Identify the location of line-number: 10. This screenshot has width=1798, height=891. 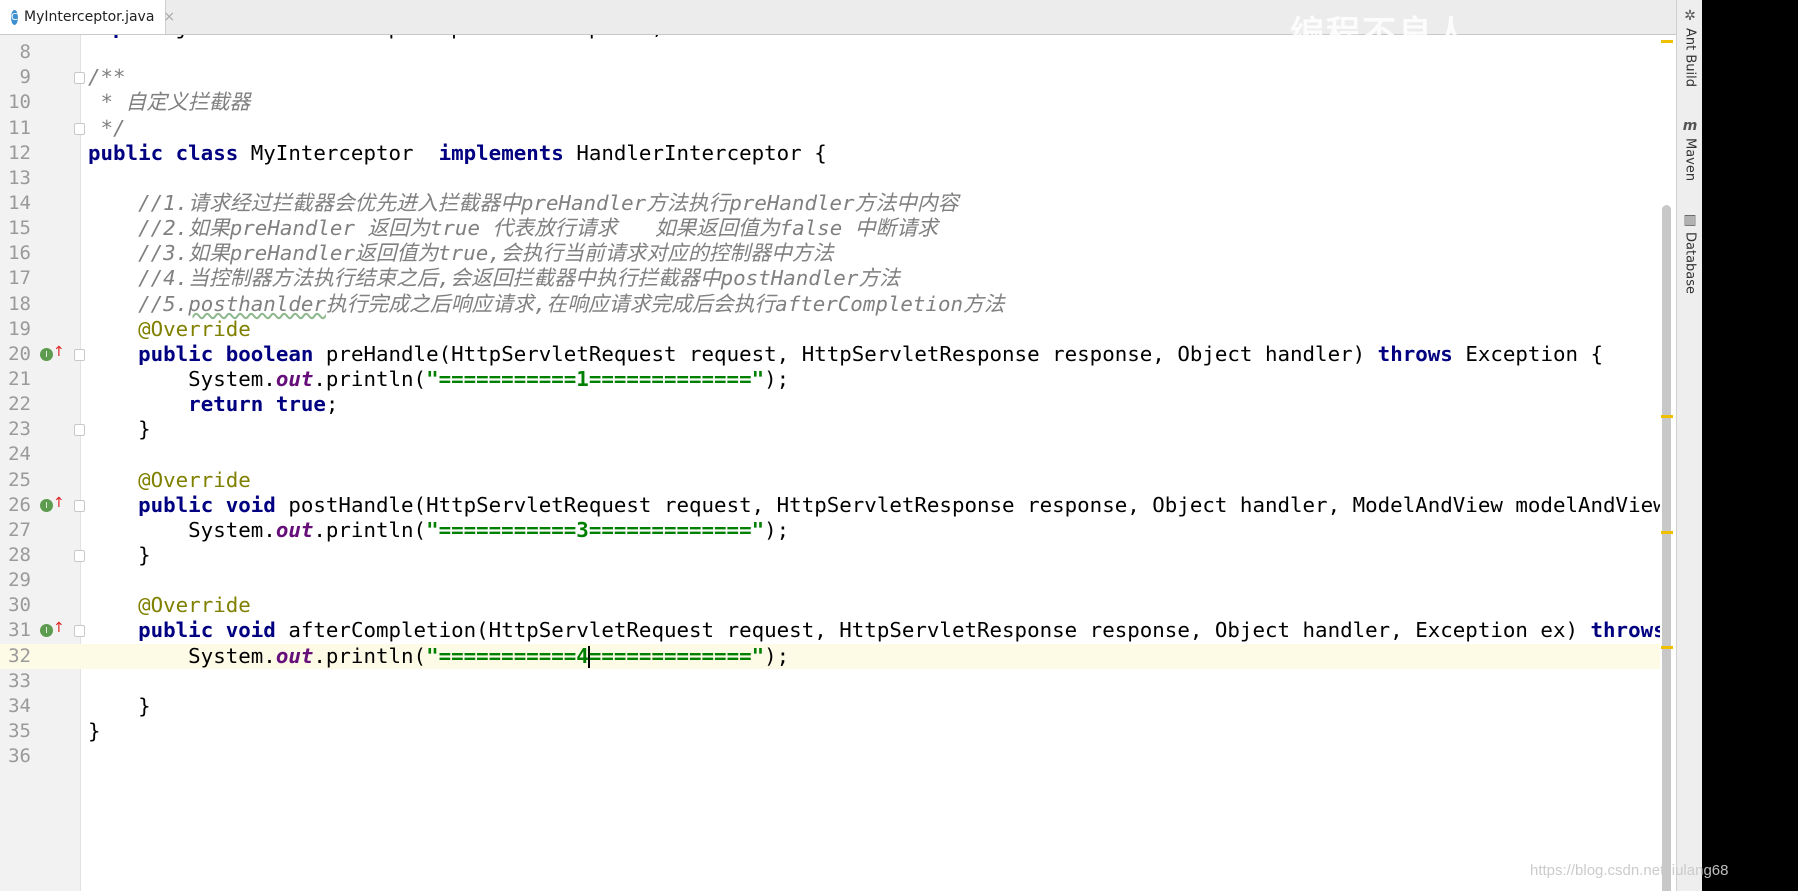
(19, 102).